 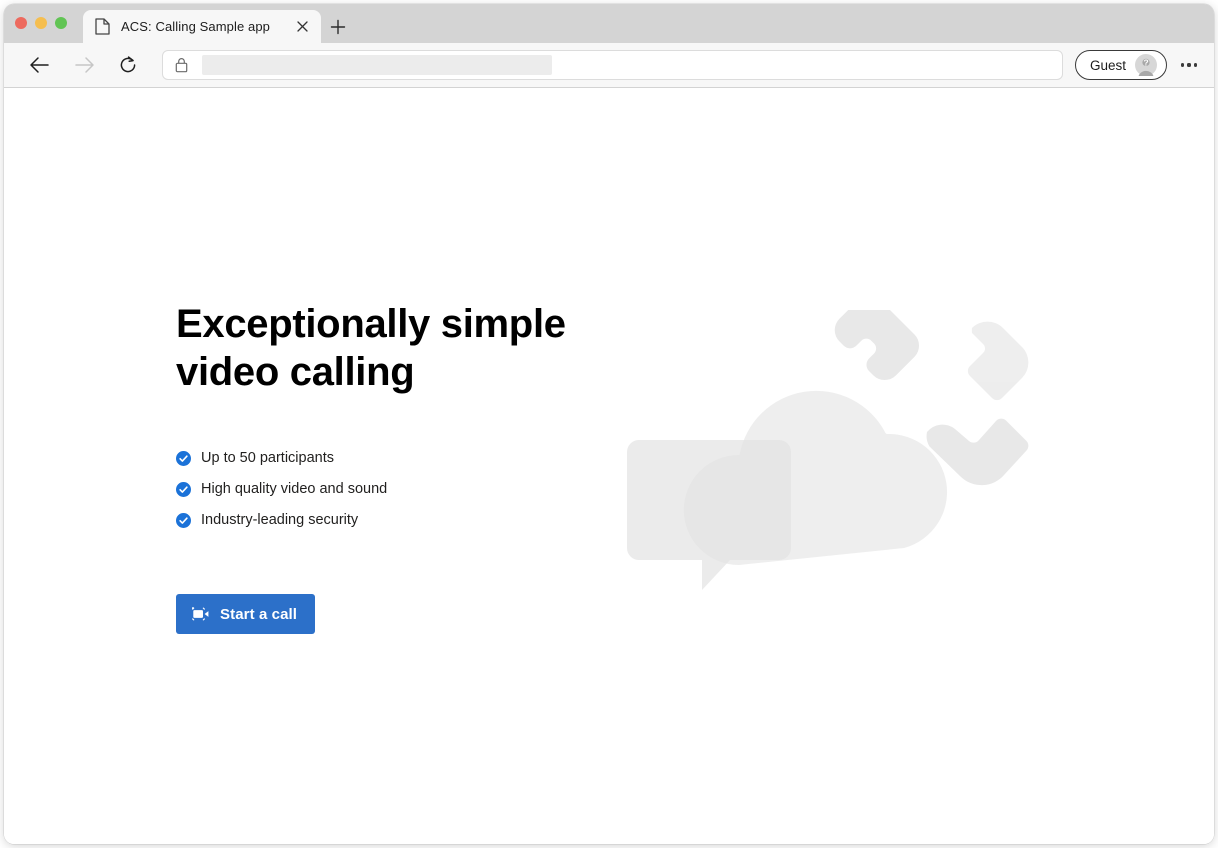 What do you see at coordinates (828, 450) in the screenshot?
I see `cloud-phone-chat-illustration` at bounding box center [828, 450].